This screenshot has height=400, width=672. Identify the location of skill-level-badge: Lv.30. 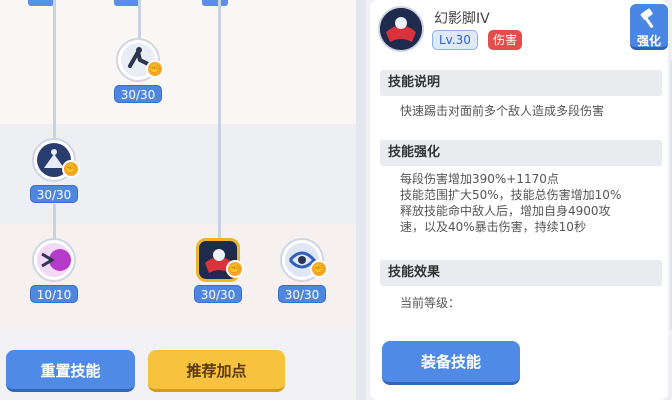
(455, 40).